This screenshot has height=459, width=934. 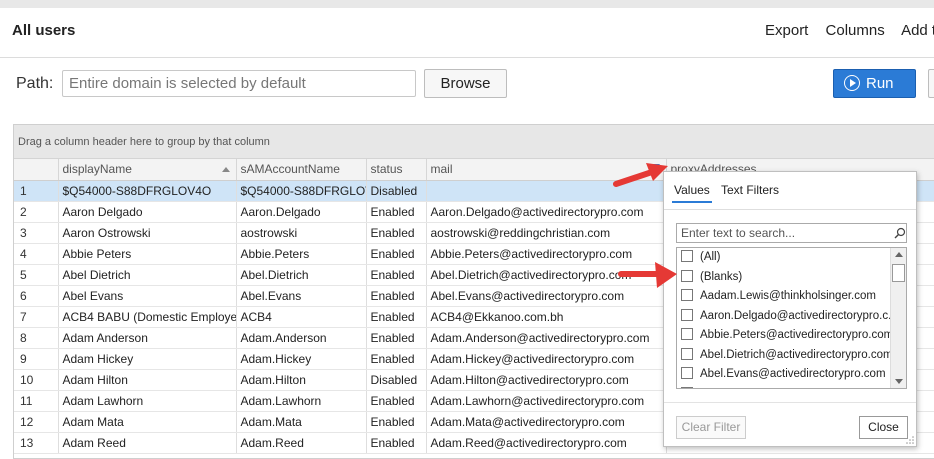 What do you see at coordinates (147, 212) in the screenshot?
I see `cell-displayname: Aaron Delgado` at bounding box center [147, 212].